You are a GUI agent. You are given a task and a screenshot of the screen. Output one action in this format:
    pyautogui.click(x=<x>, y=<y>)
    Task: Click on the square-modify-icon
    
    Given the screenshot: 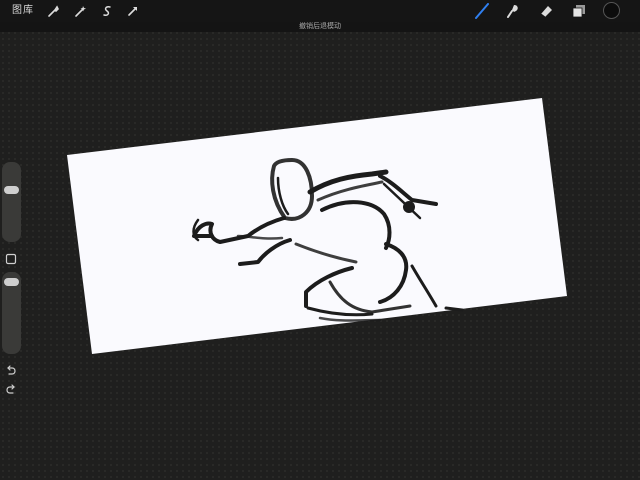 What is the action you would take?
    pyautogui.click(x=11, y=259)
    